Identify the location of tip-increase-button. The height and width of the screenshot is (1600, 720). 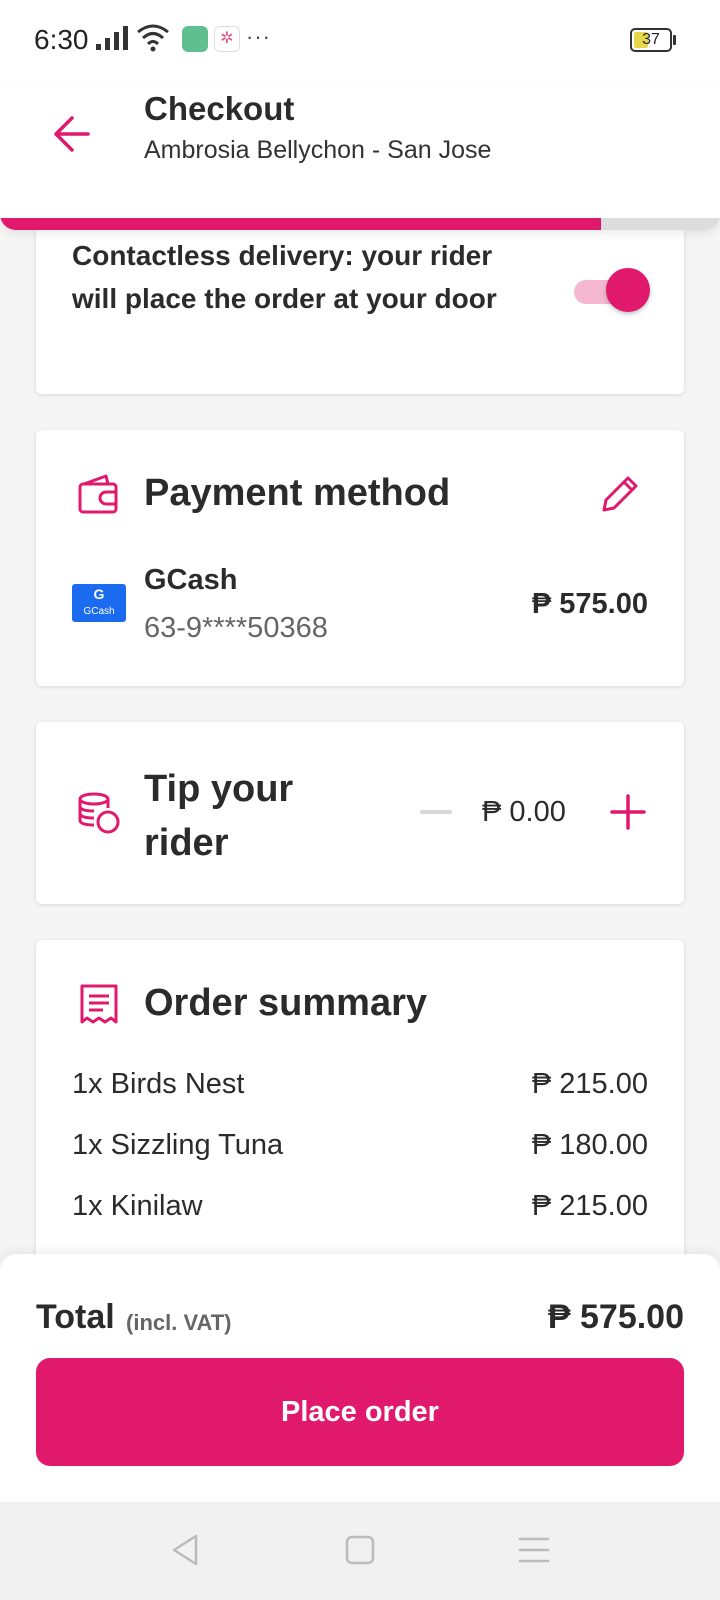
(628, 812).